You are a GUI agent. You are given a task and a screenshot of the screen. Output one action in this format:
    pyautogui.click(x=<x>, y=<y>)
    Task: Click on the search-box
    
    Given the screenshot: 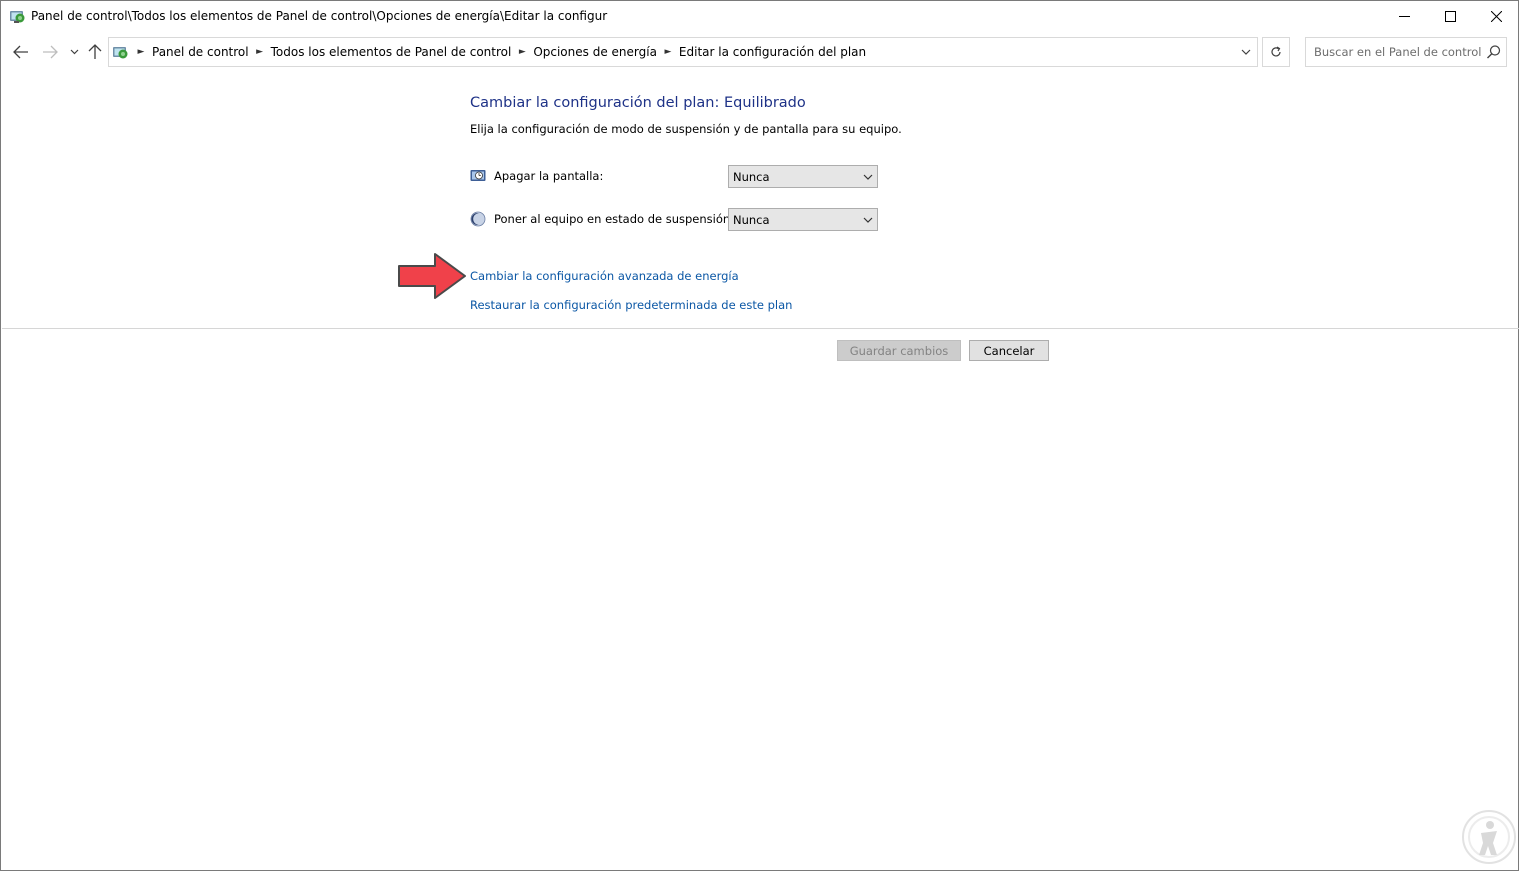 What is the action you would take?
    pyautogui.click(x=1406, y=52)
    